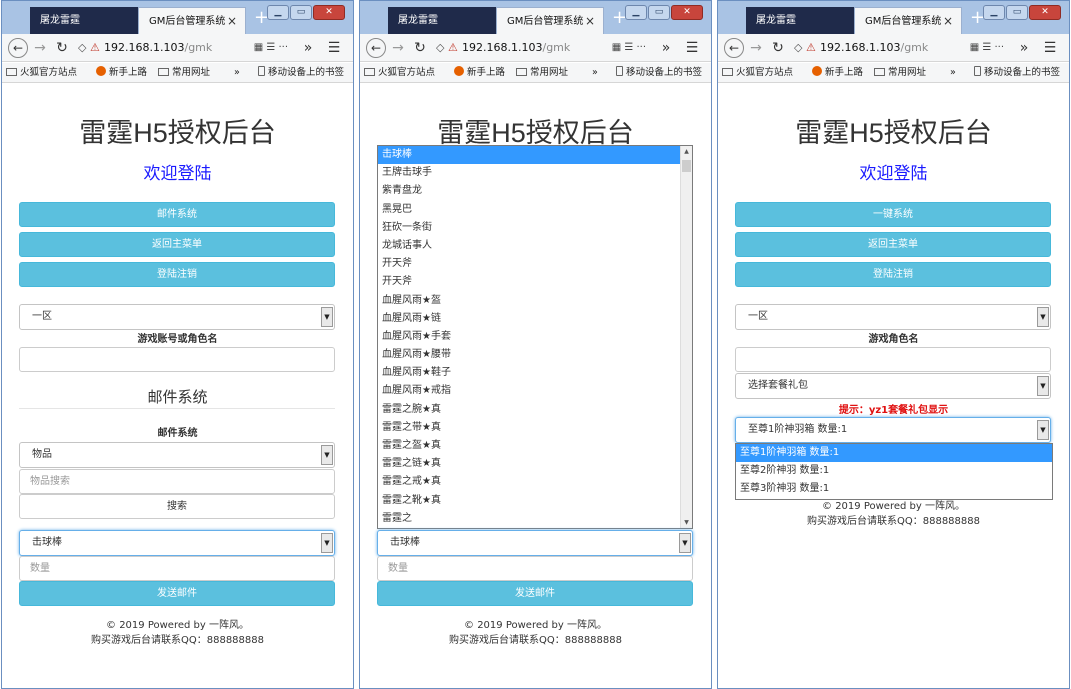 The image size is (1071, 689). Describe the element at coordinates (535, 410) in the screenshot. I see `dropdown-option: 雷霆之腕★真` at that location.